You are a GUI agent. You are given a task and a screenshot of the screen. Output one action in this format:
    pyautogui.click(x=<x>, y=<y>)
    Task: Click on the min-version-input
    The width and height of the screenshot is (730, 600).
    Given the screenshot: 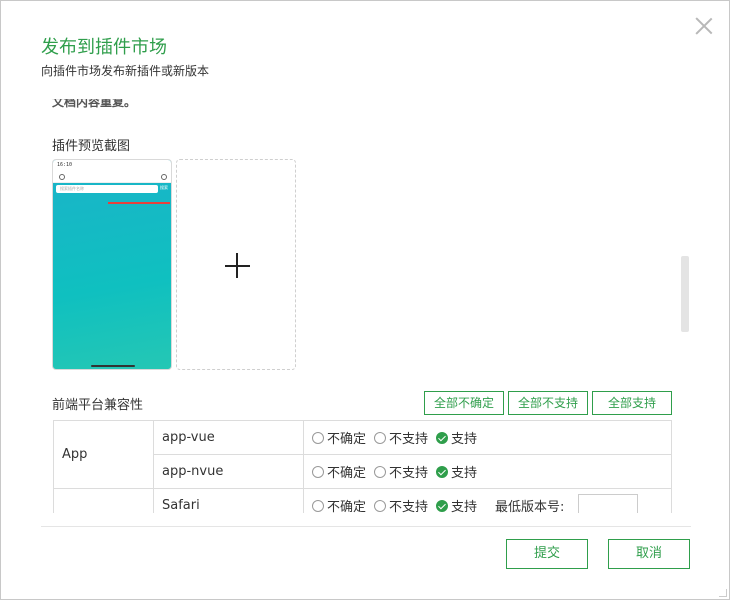 What is the action you would take?
    pyautogui.click(x=608, y=503)
    